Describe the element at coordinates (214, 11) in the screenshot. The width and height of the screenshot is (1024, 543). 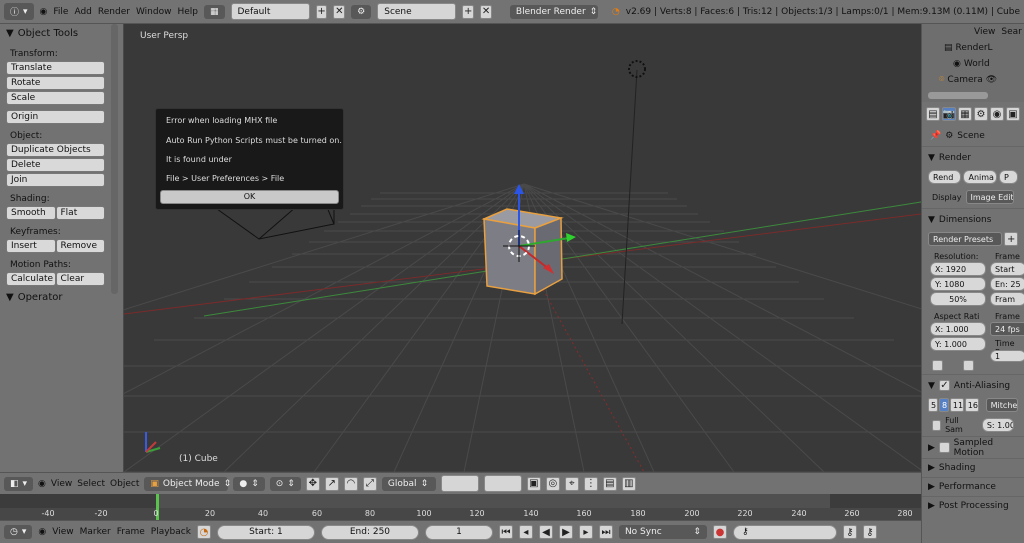
I see `screen-layout-icon-button: ▦` at that location.